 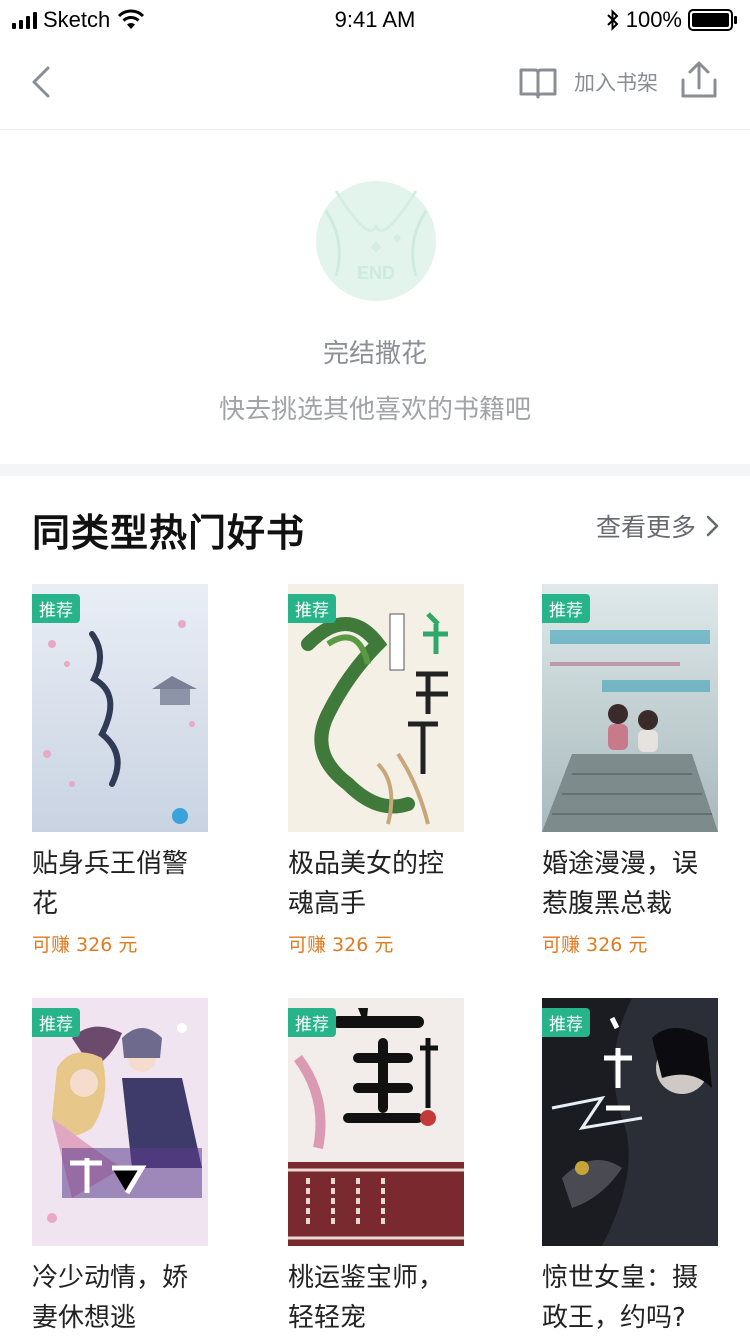 What do you see at coordinates (712, 20) in the screenshot?
I see `battery-icon` at bounding box center [712, 20].